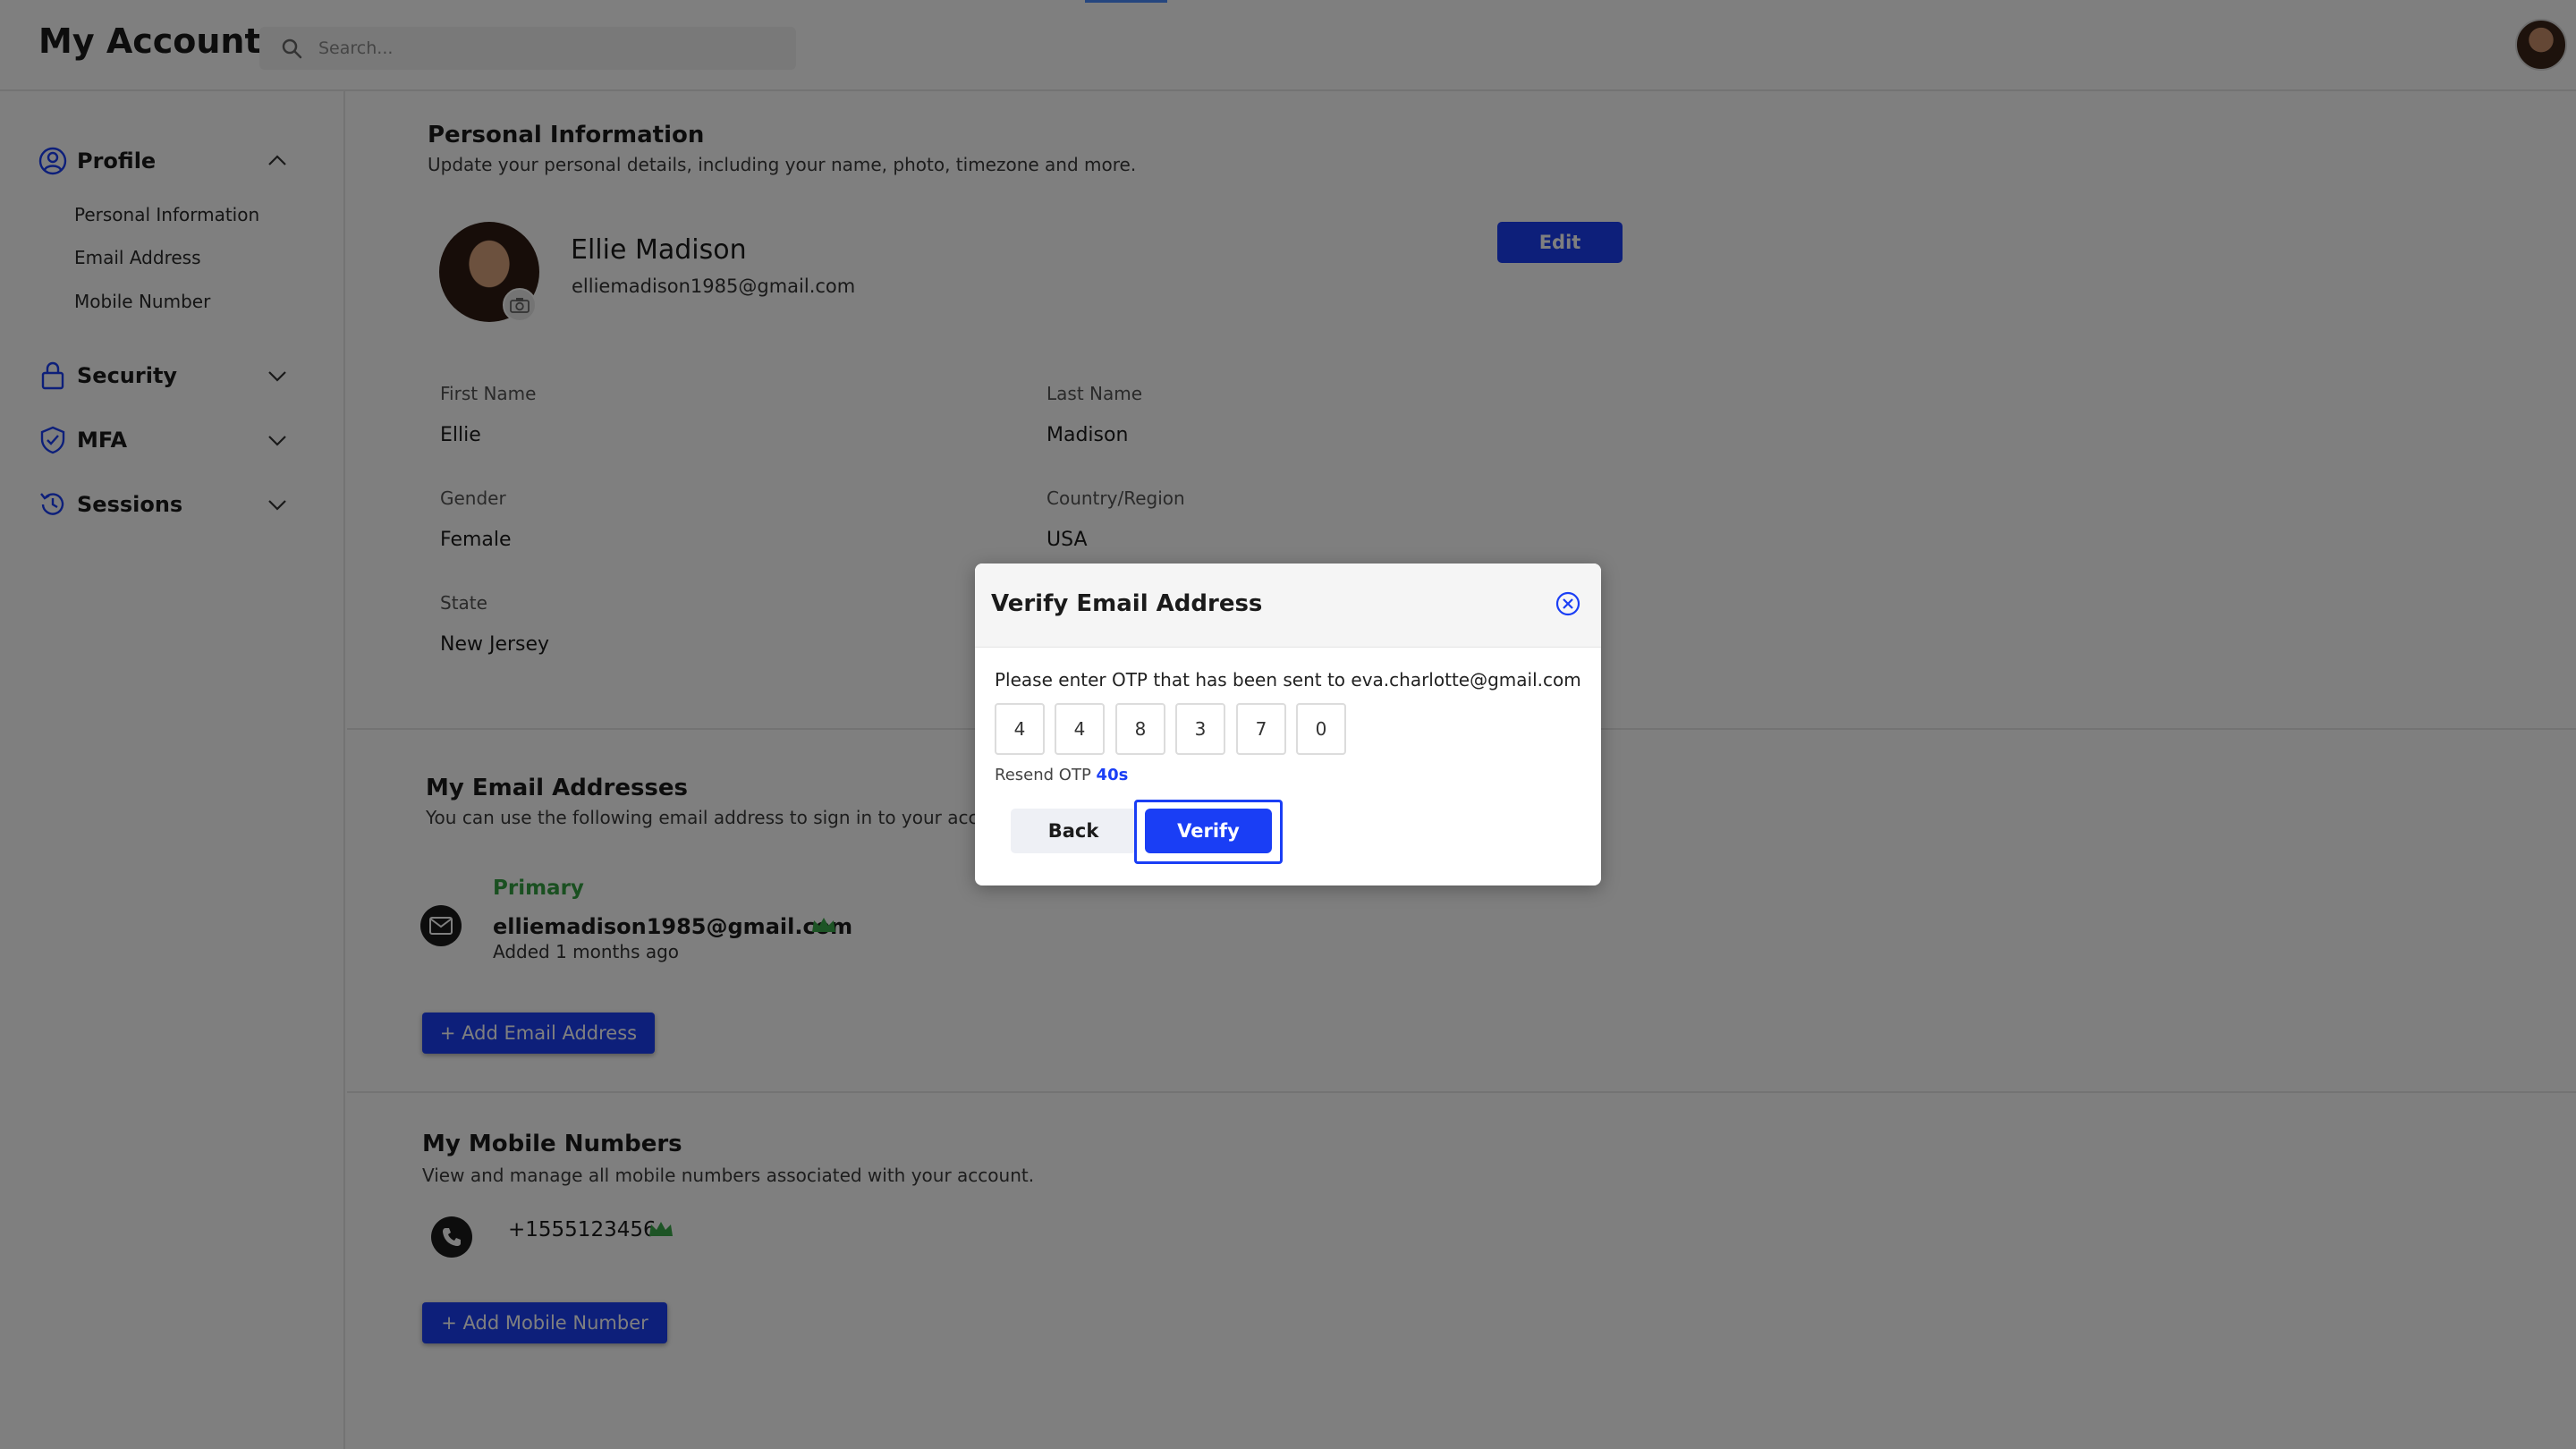 This screenshot has width=2576, height=1449. Describe the element at coordinates (1288, 606) in the screenshot. I see `modal-header: Verify Email Address` at that location.